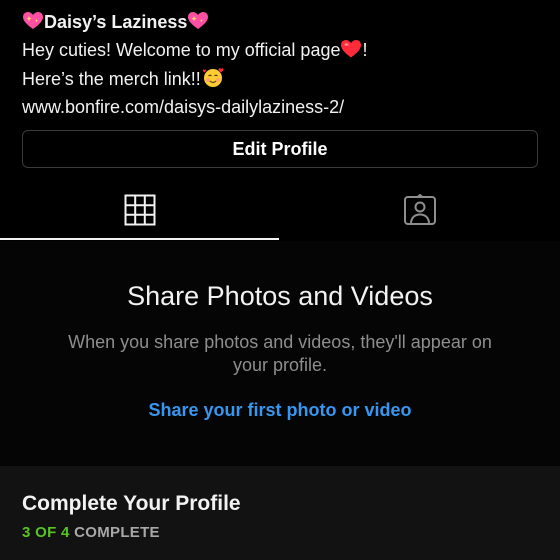 The height and width of the screenshot is (560, 560). I want to click on bio-merch-line: Here’s the merch link!!, so click(282, 80).